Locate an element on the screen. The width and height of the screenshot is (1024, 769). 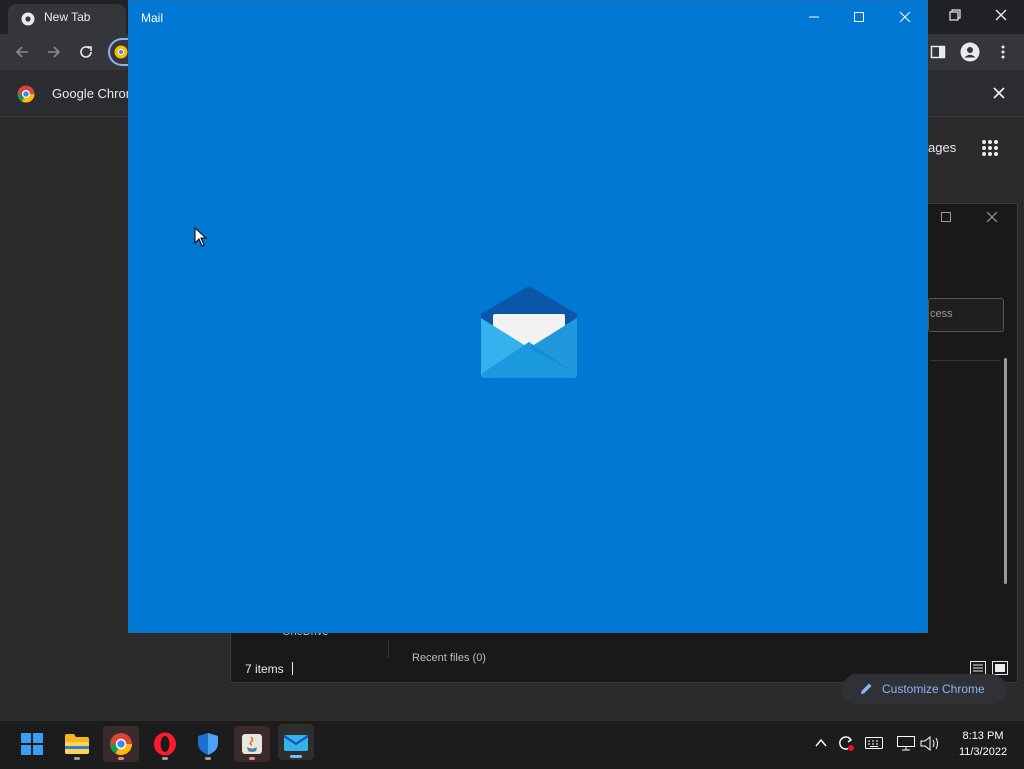
pencil-icon is located at coordinates (866, 688).